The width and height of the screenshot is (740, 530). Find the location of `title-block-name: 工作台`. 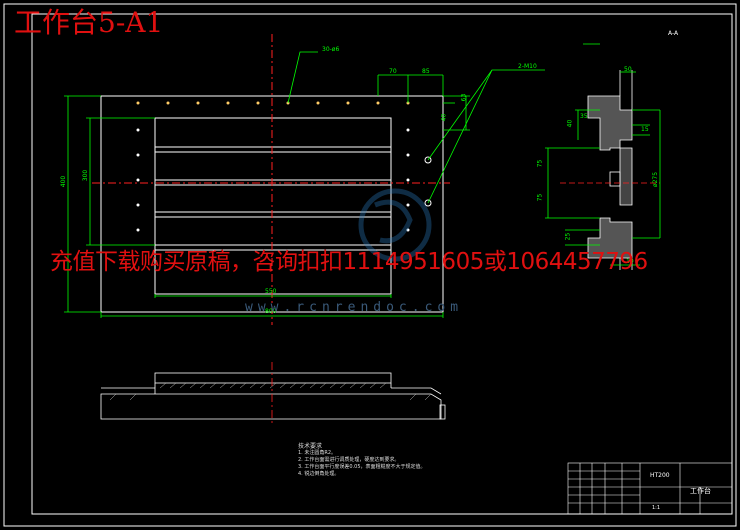

title-block-name: 工作台 is located at coordinates (700, 491).